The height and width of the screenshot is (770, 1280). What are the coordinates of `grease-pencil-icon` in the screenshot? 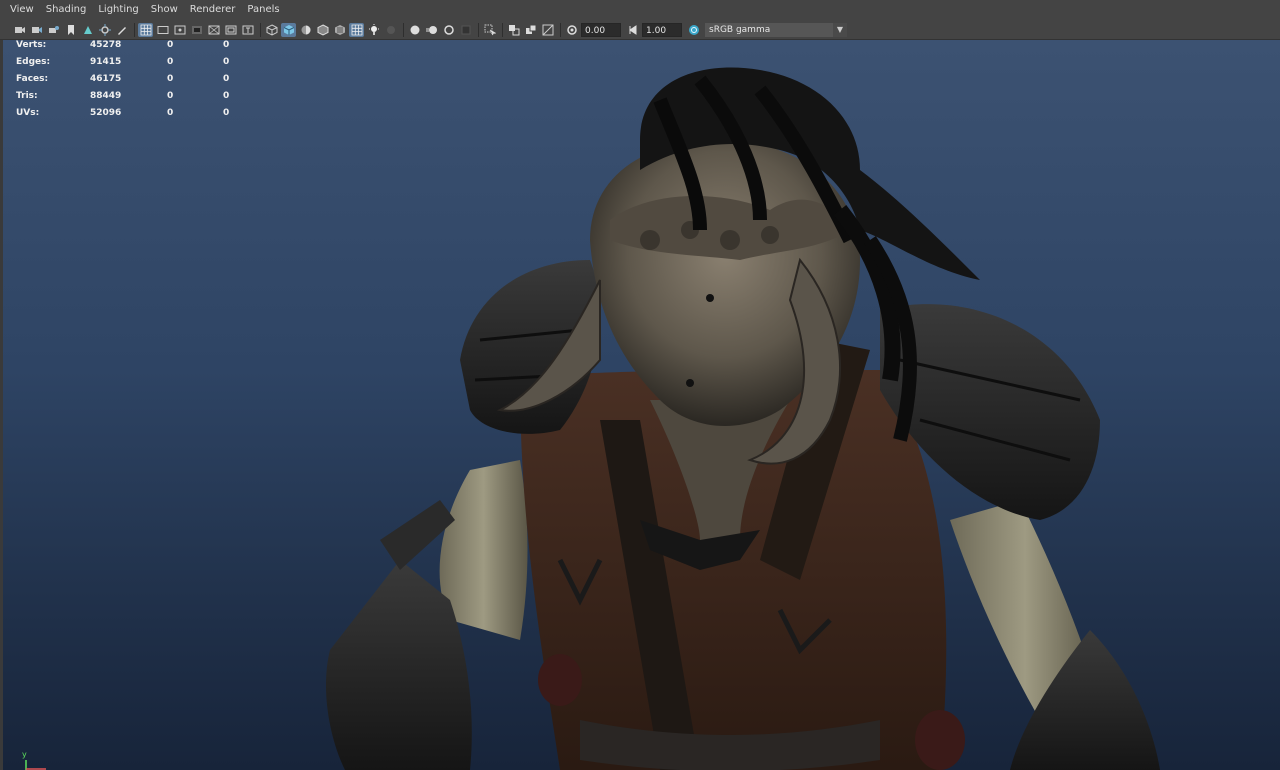 It's located at (121, 30).